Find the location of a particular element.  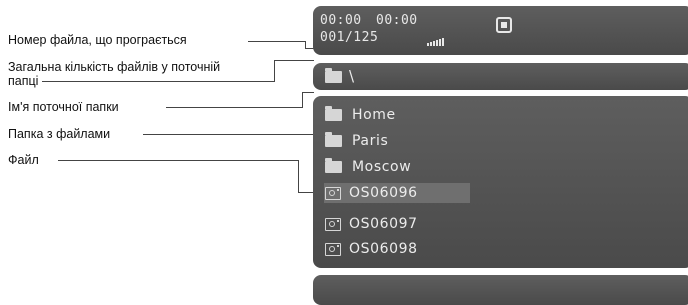

leader-line-total-files-h2 is located at coordinates (294, 60).